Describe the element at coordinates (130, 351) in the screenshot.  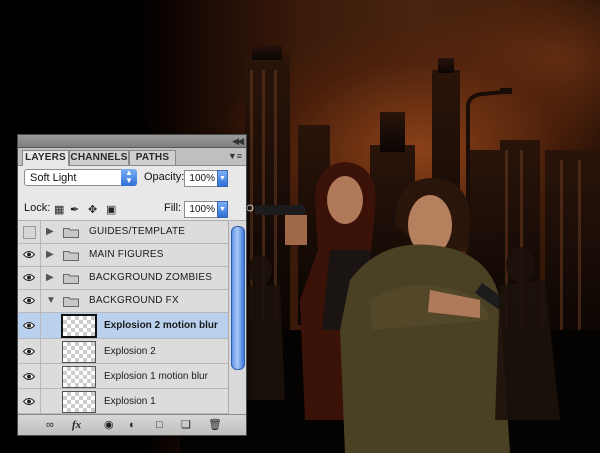
I see `layer-name: Explosion 2` at that location.